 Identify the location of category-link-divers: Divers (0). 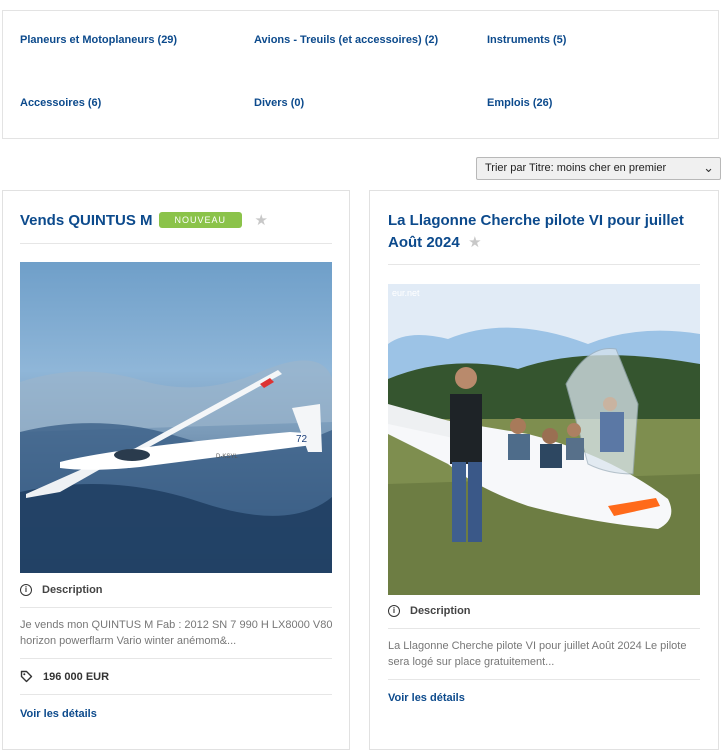
(279, 103).